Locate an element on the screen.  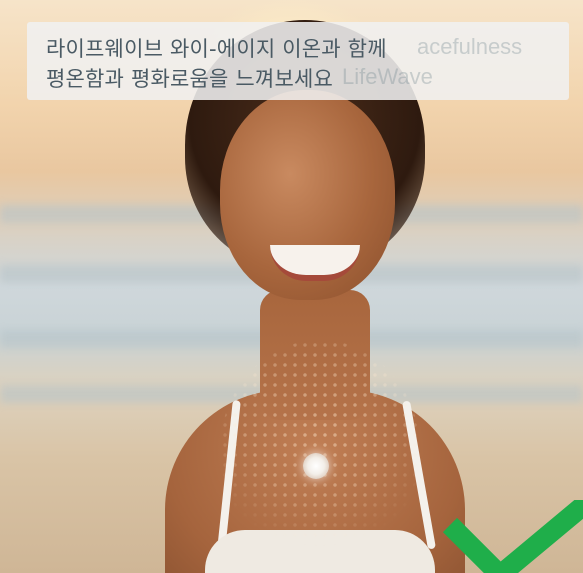
caption-line-2: 평온함과 평화로움을 느껴보세요 is located at coordinates (190, 79).